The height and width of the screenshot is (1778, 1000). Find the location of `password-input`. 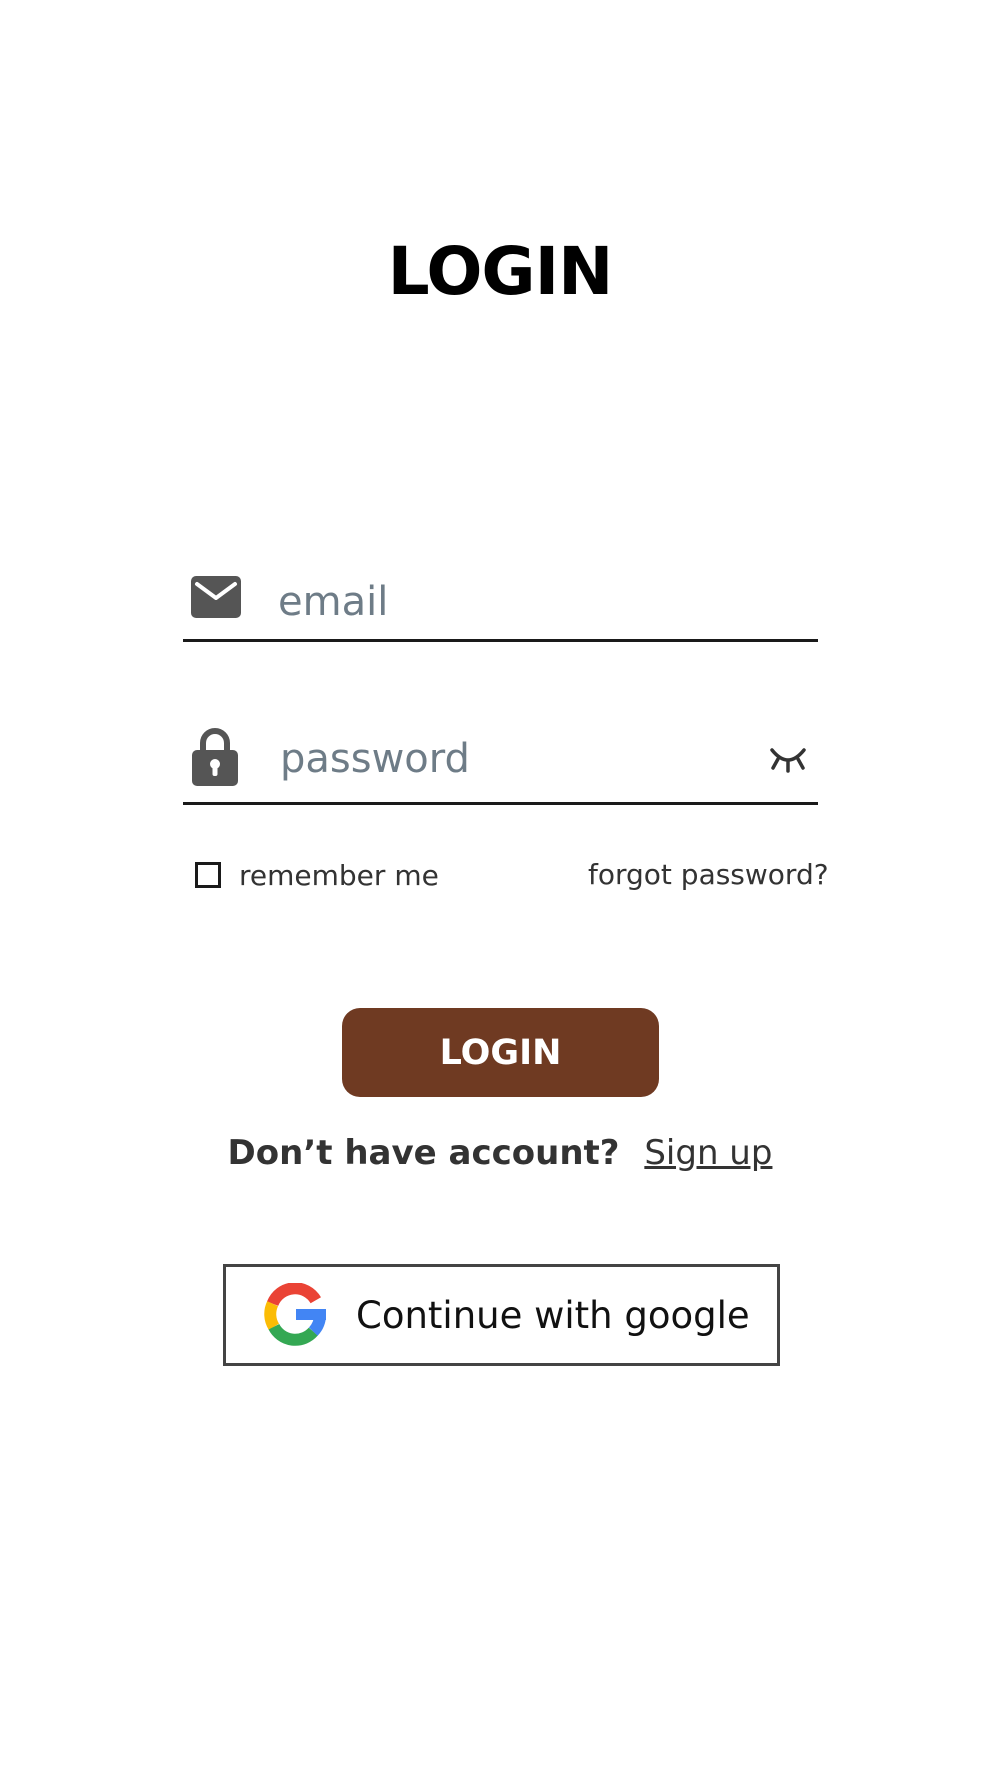

password-input is located at coordinates (510, 759).